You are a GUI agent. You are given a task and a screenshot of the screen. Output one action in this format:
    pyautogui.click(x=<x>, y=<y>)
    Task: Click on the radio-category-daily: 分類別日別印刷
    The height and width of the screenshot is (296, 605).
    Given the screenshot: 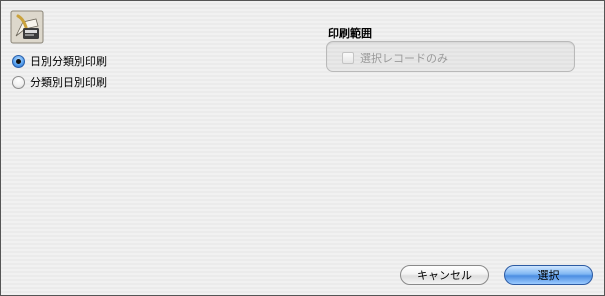 What is the action you would take?
    pyautogui.click(x=59, y=82)
    